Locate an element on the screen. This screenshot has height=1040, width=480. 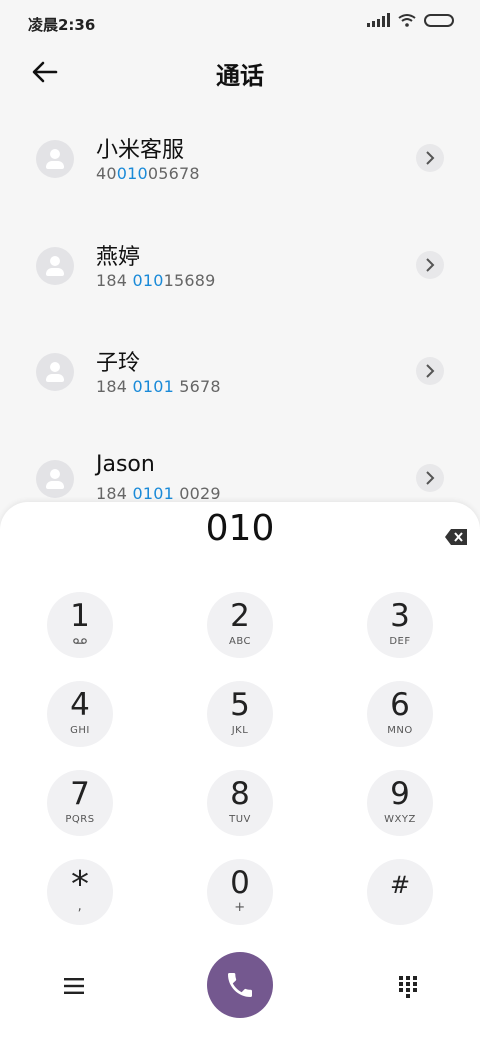
contact-number: 184 0101 0029 is located at coordinates (158, 493).